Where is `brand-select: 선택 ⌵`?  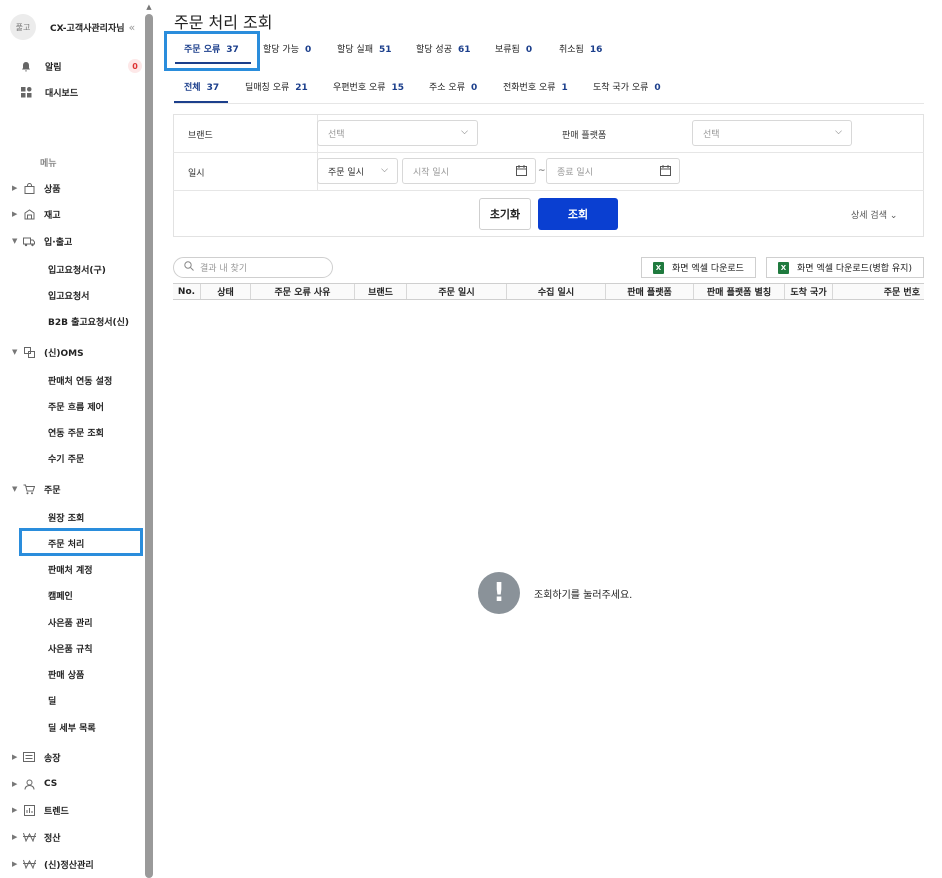
brand-select: 선택 ⌵ is located at coordinates (397, 133).